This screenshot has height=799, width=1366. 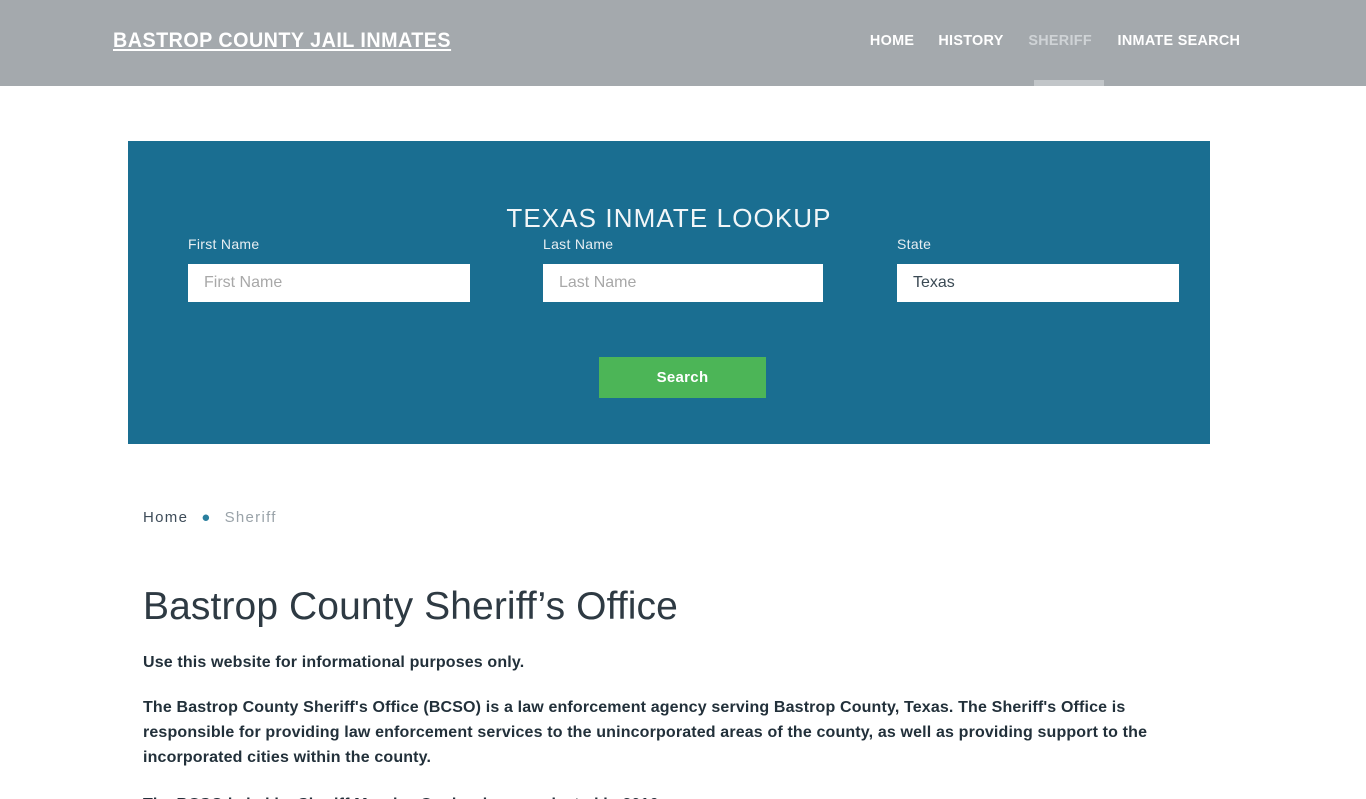 What do you see at coordinates (410, 606) in the screenshot?
I see `page-title: Bastrop County Sheriff’s Office` at bounding box center [410, 606].